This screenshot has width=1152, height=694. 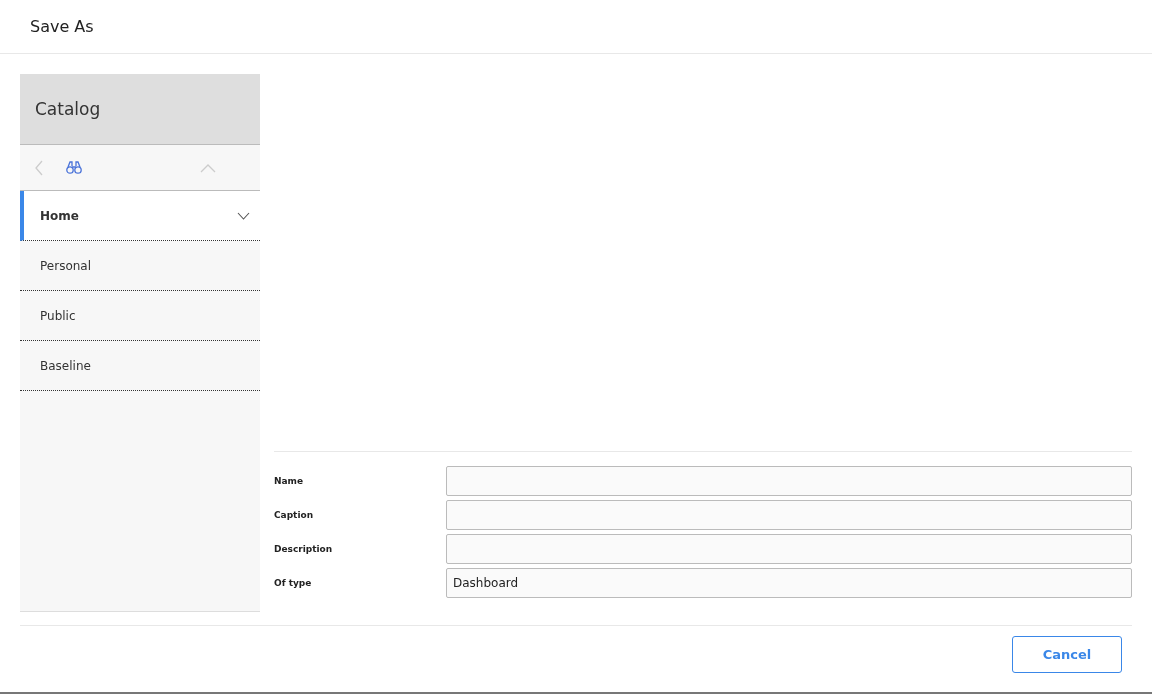 What do you see at coordinates (789, 583) in the screenshot?
I see `input-field: Dashboard` at bounding box center [789, 583].